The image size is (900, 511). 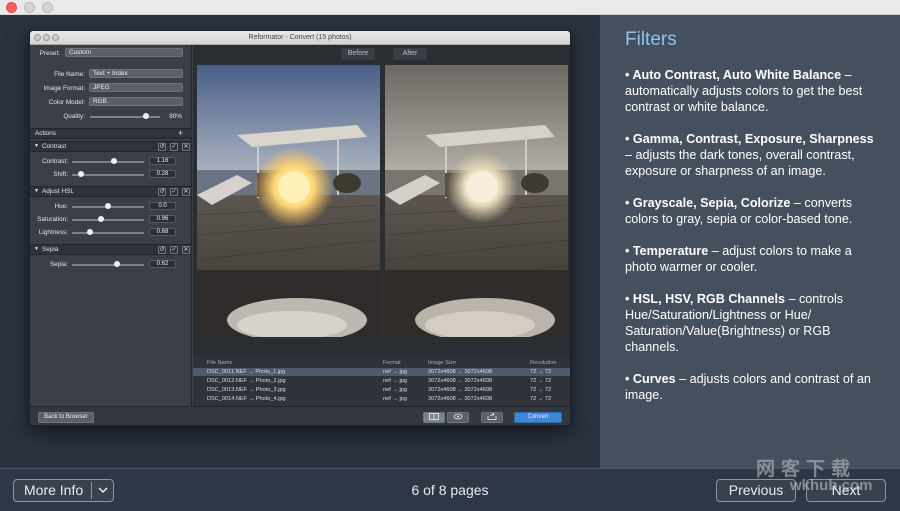 I want to click on action-section-header: ▼ Adjust HSL ↺ ✓ ✕, so click(x=111, y=191).